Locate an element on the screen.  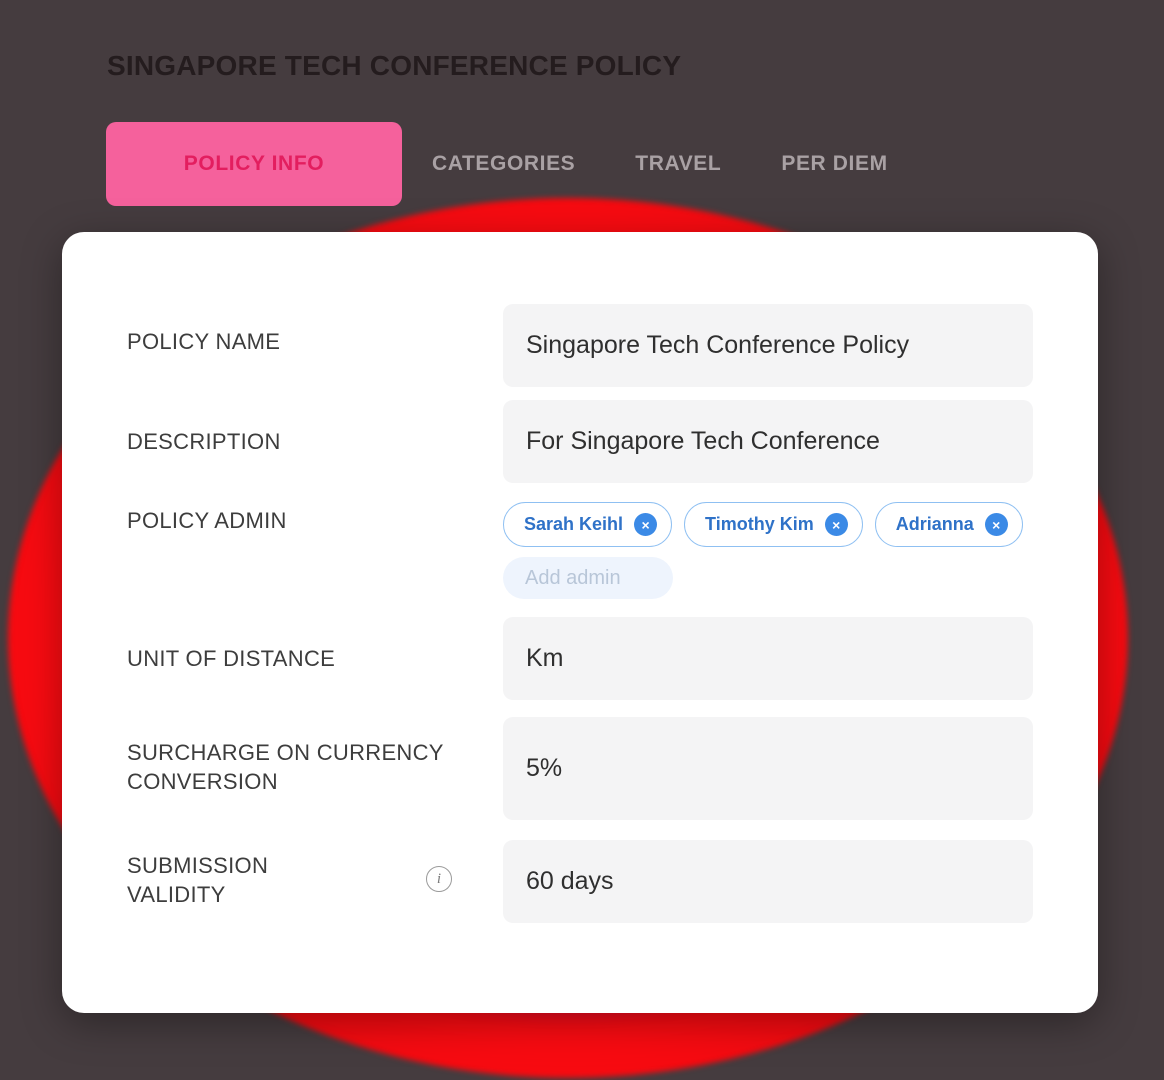
input-unit-of-distance: Km is located at coordinates (768, 658).